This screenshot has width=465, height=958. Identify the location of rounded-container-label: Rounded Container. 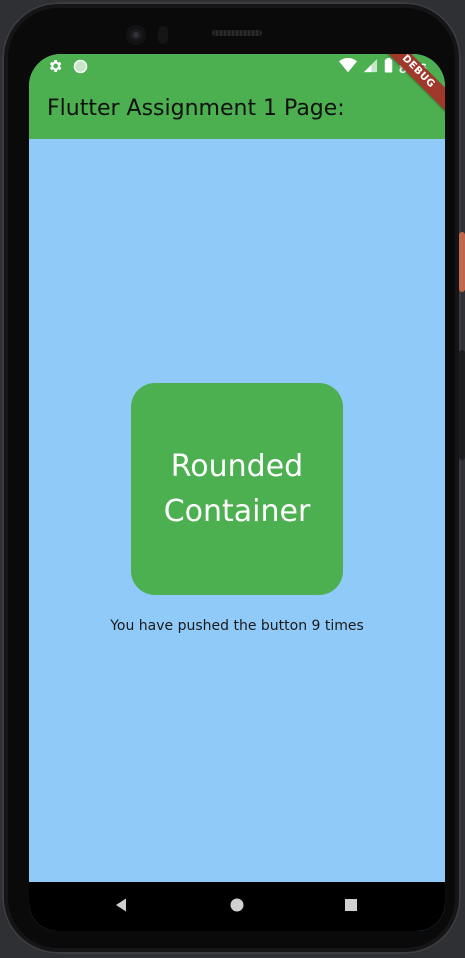
(237, 489).